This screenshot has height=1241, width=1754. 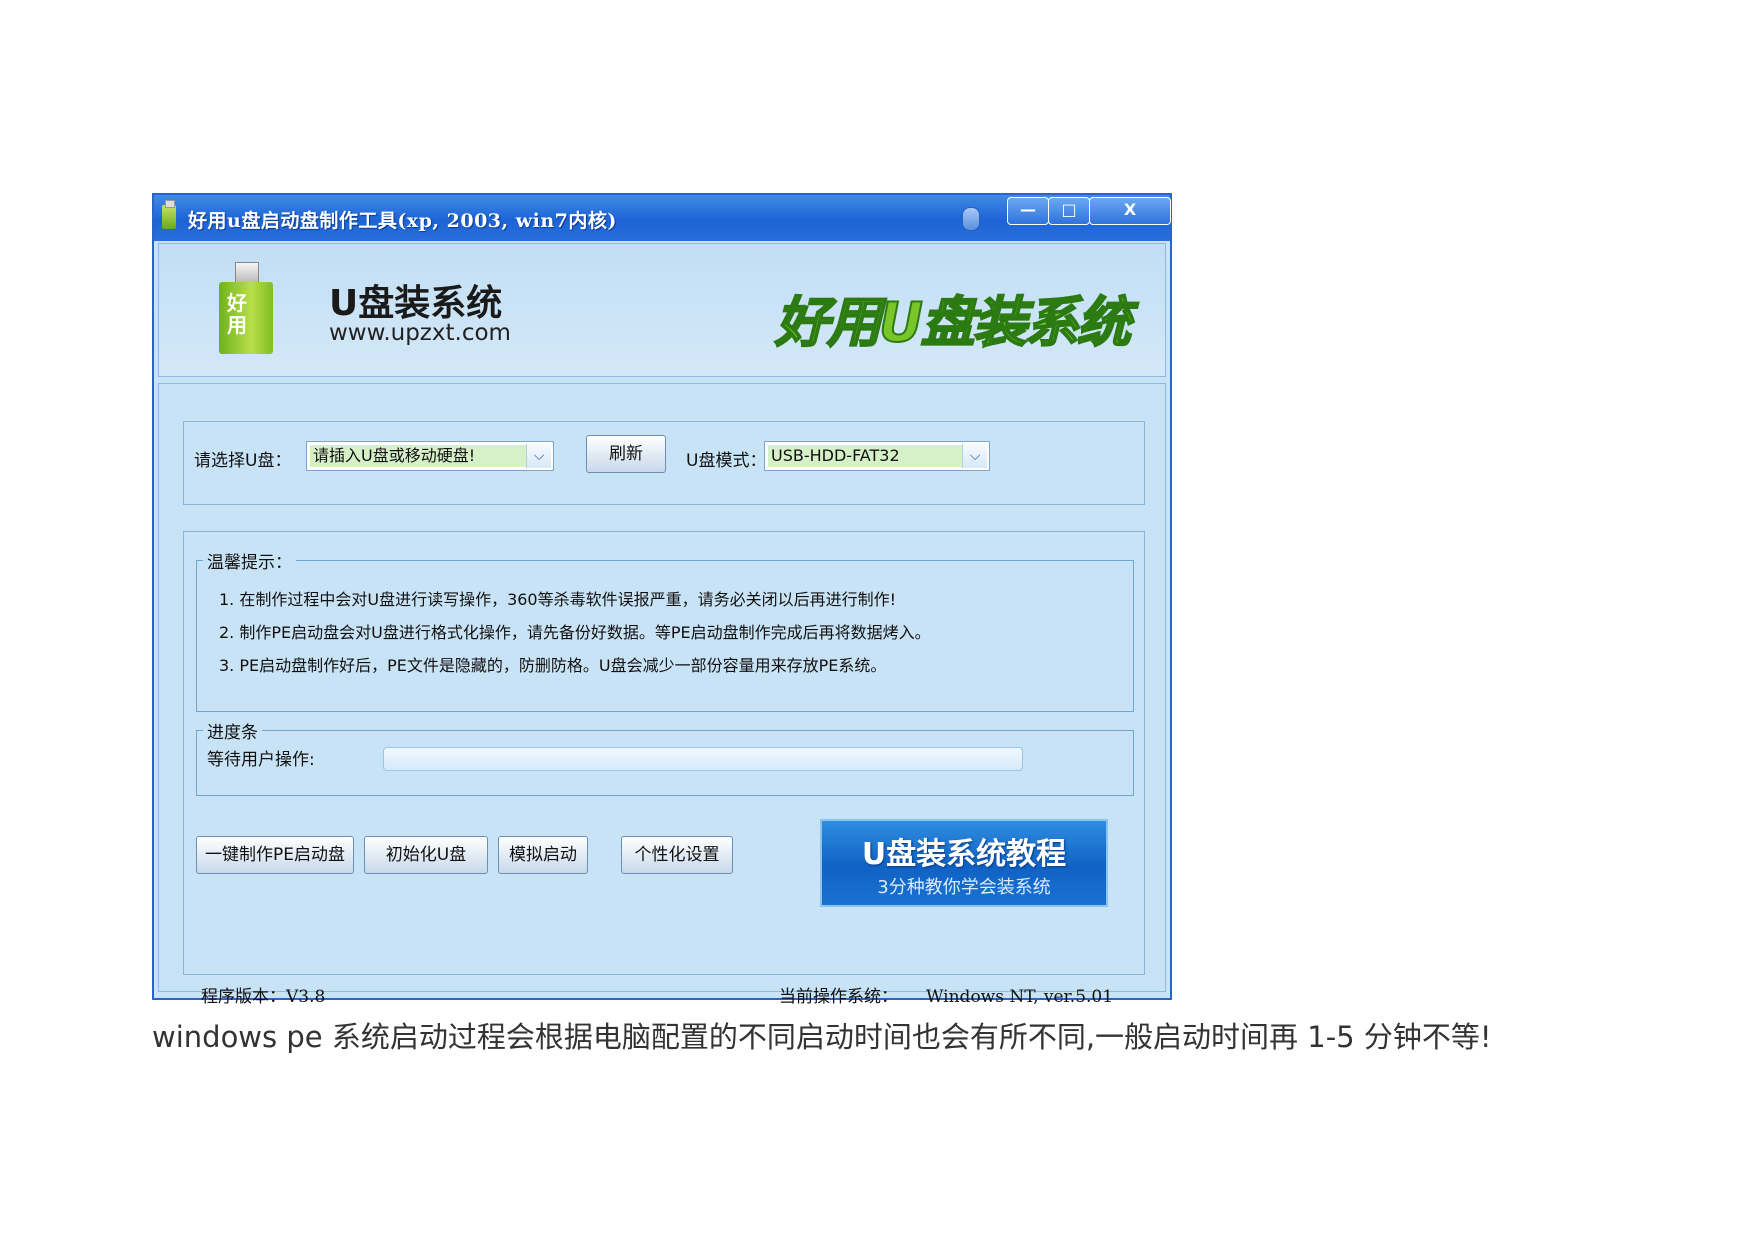 I want to click on personalize-button: 个性化设置, so click(x=677, y=855).